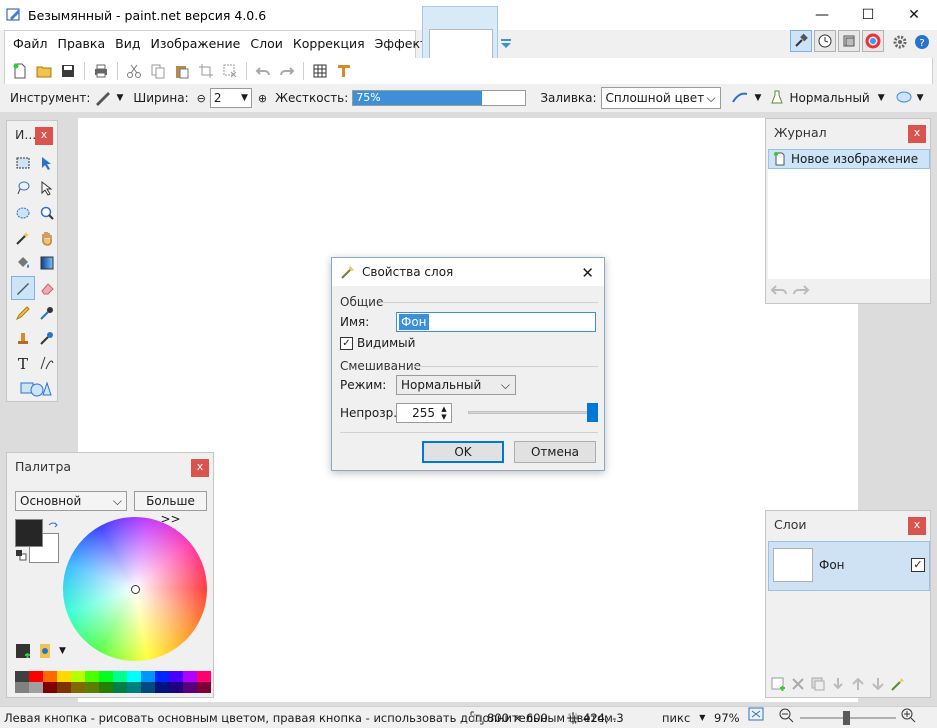  What do you see at coordinates (922, 42) in the screenshot?
I see `help-icon: ?` at bounding box center [922, 42].